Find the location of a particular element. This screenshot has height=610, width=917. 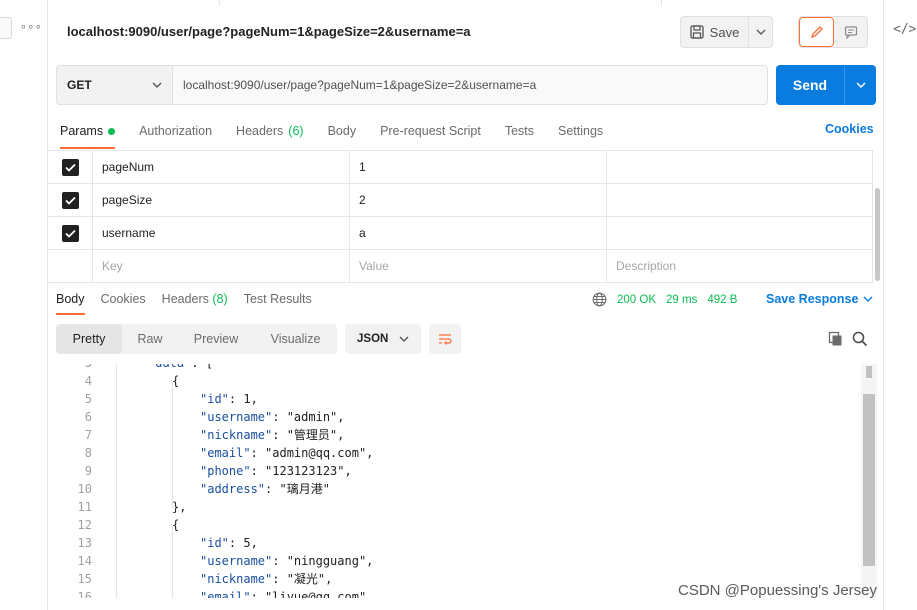

format-select: JSON is located at coordinates (383, 339).